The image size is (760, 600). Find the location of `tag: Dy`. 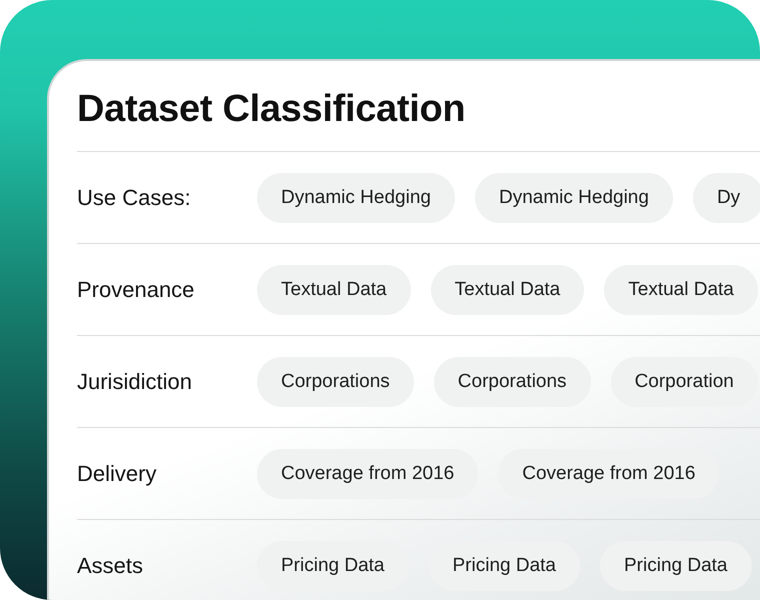

tag: Dy is located at coordinates (726, 197).